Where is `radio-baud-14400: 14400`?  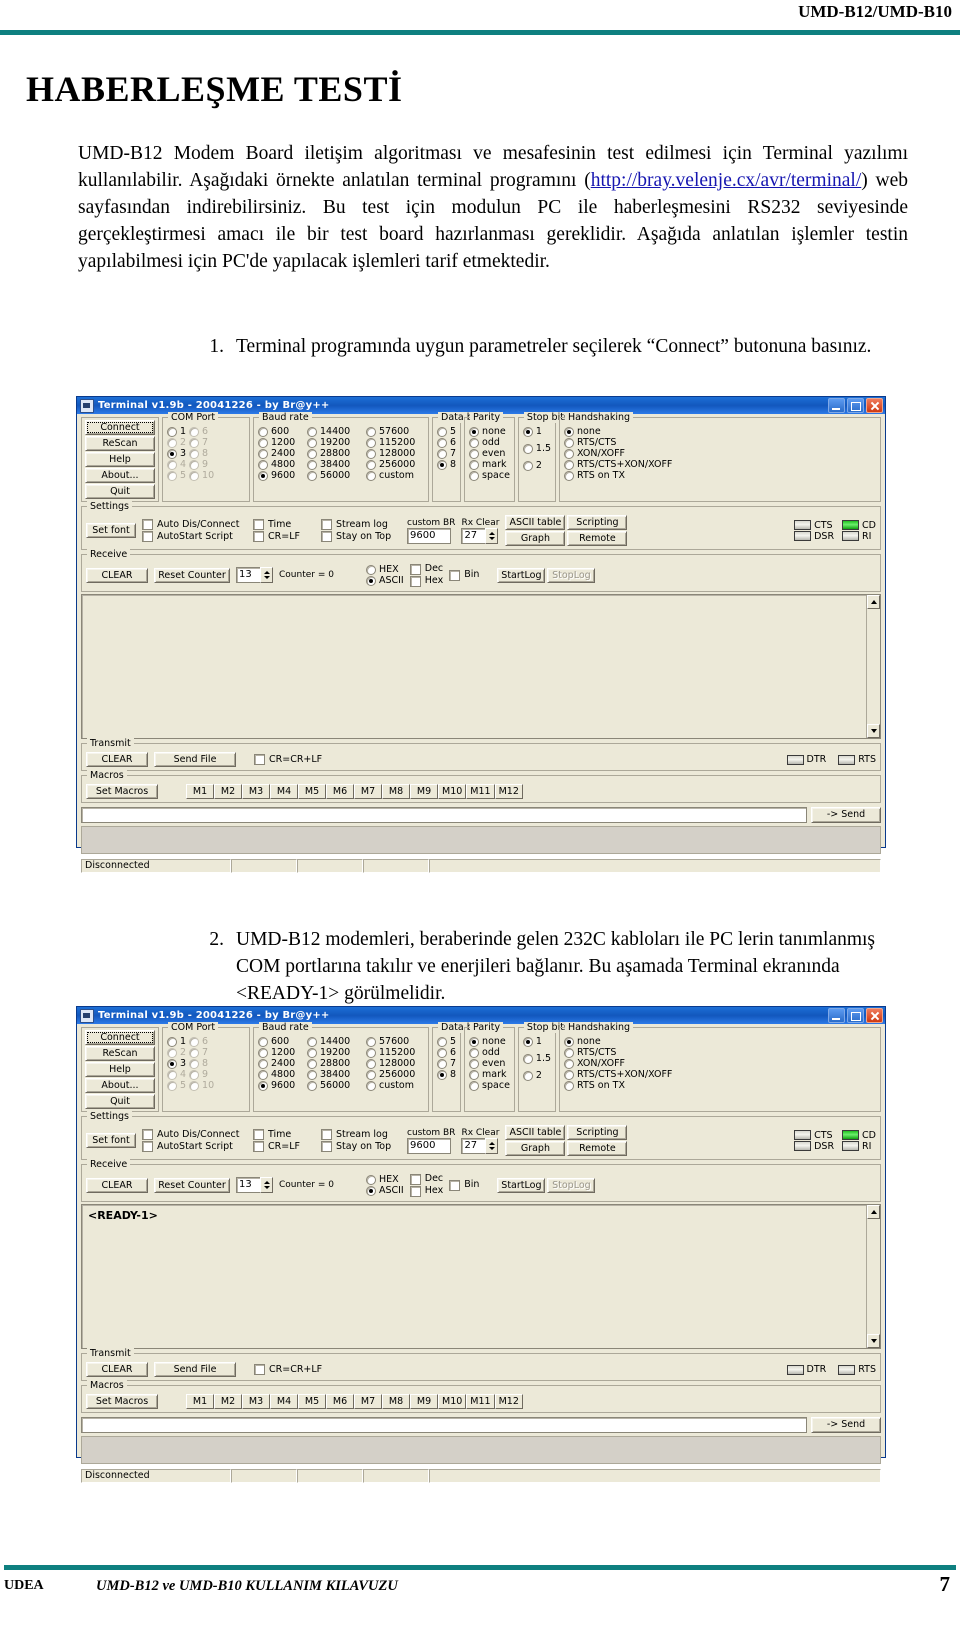 radio-baud-14400: 14400 is located at coordinates (335, 1041).